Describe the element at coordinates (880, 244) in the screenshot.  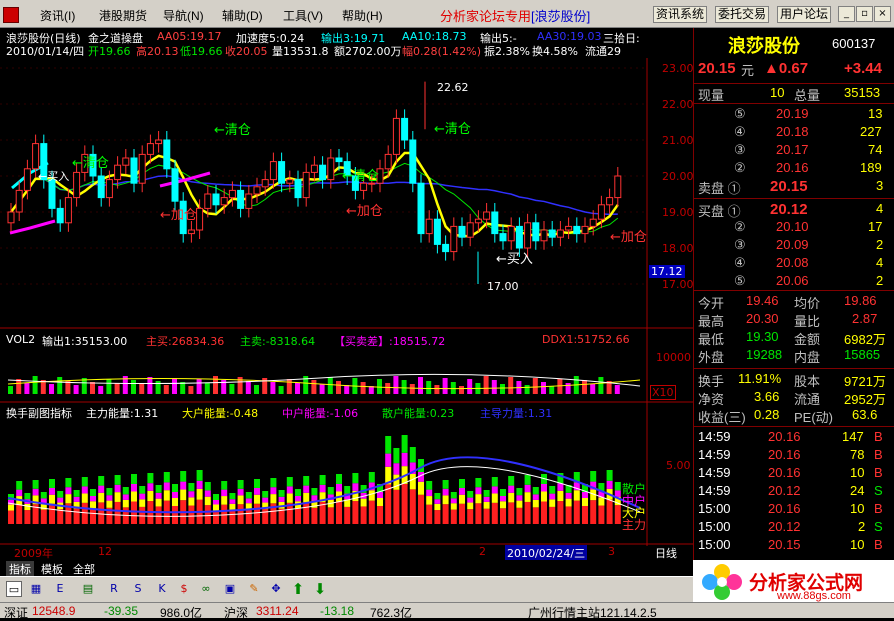
I see `bid-volume: 2` at that location.